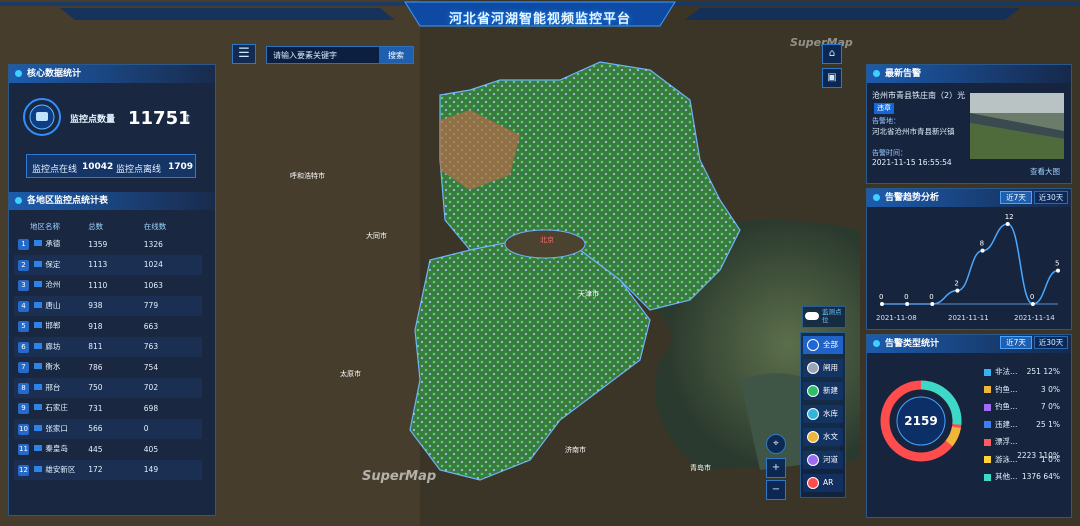  I want to click on map-label-taiyuan: 太原市, so click(350, 373).